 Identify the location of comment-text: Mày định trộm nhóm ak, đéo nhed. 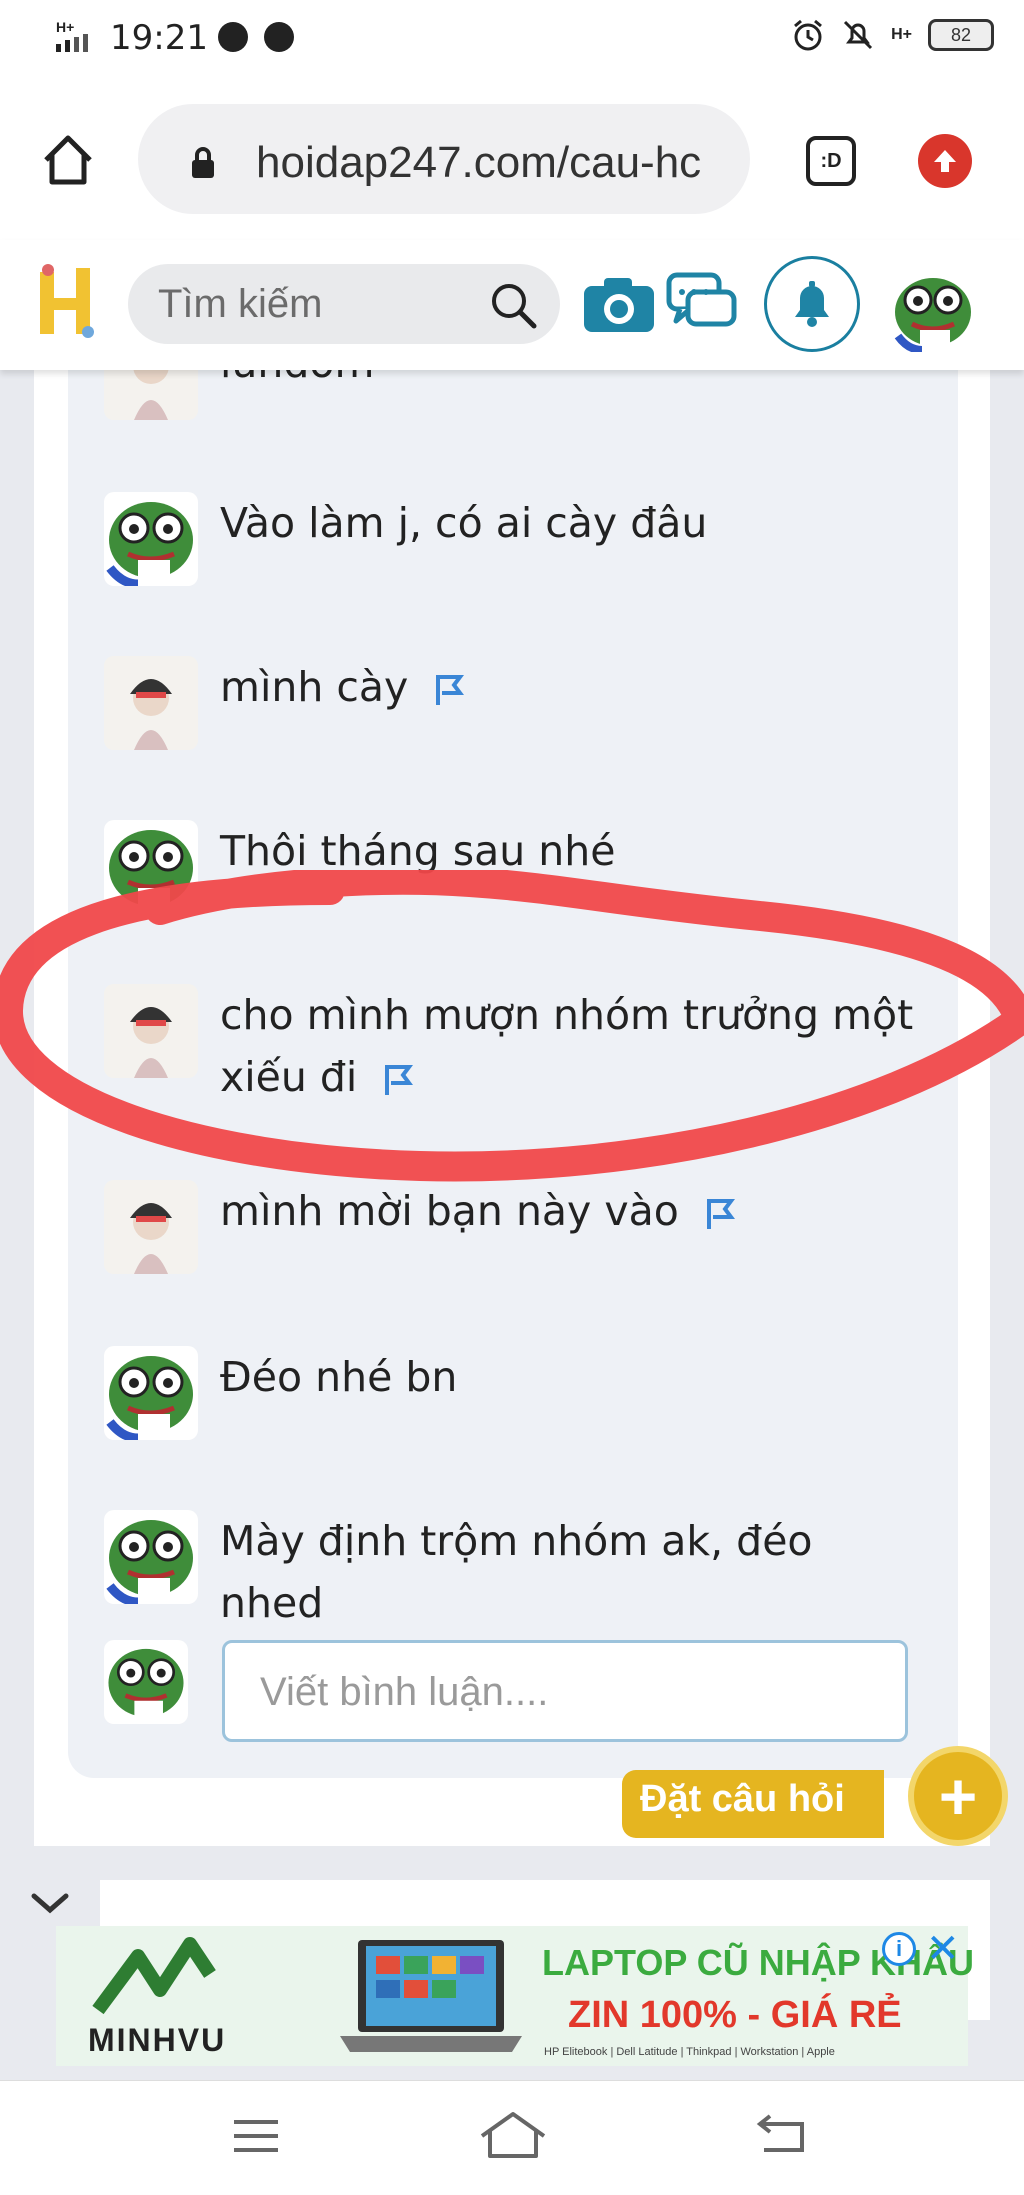
(570, 1572).